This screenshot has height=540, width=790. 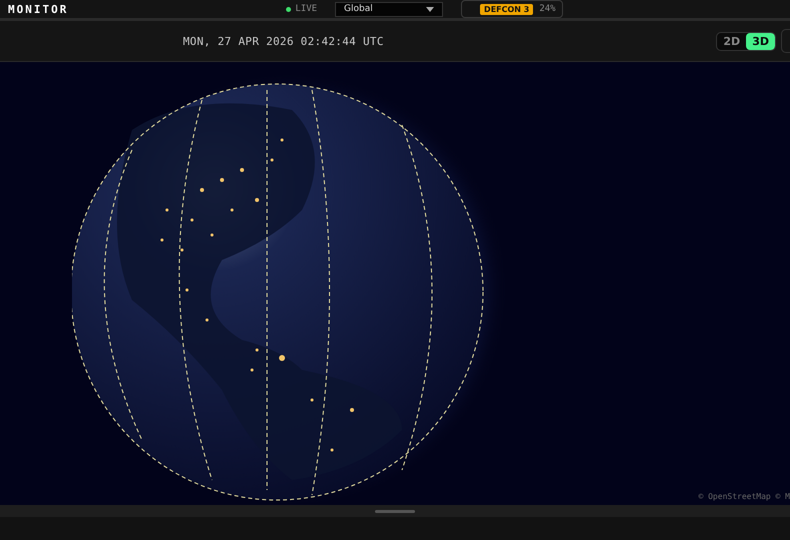 What do you see at coordinates (389, 9) in the screenshot?
I see `region-select: Global` at bounding box center [389, 9].